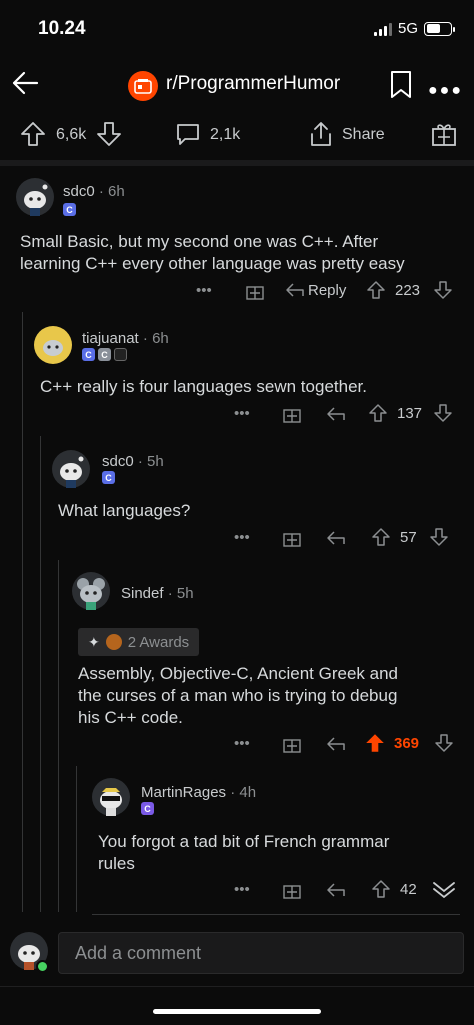 This screenshot has width=474, height=1025. What do you see at coordinates (62, 28) in the screenshot?
I see `status-time: 10.24` at bounding box center [62, 28].